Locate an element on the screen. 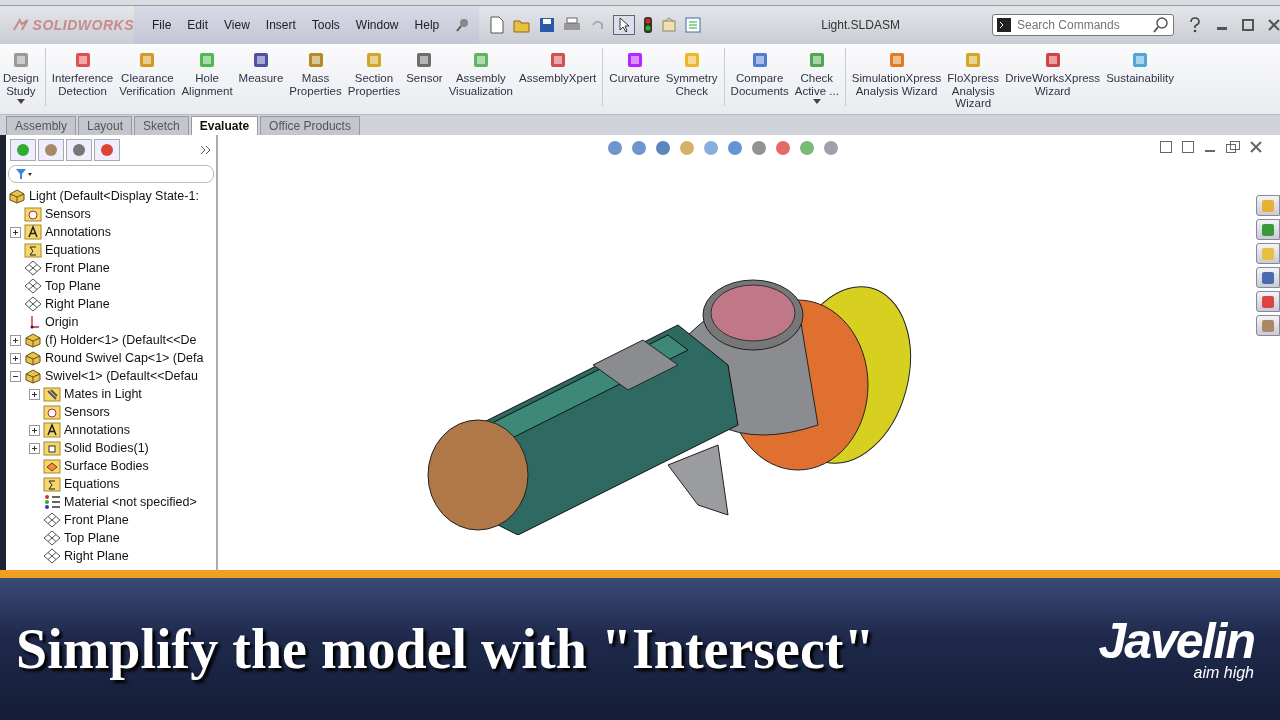 This screenshot has width=1280, height=720. print-icon is located at coordinates (572, 25).